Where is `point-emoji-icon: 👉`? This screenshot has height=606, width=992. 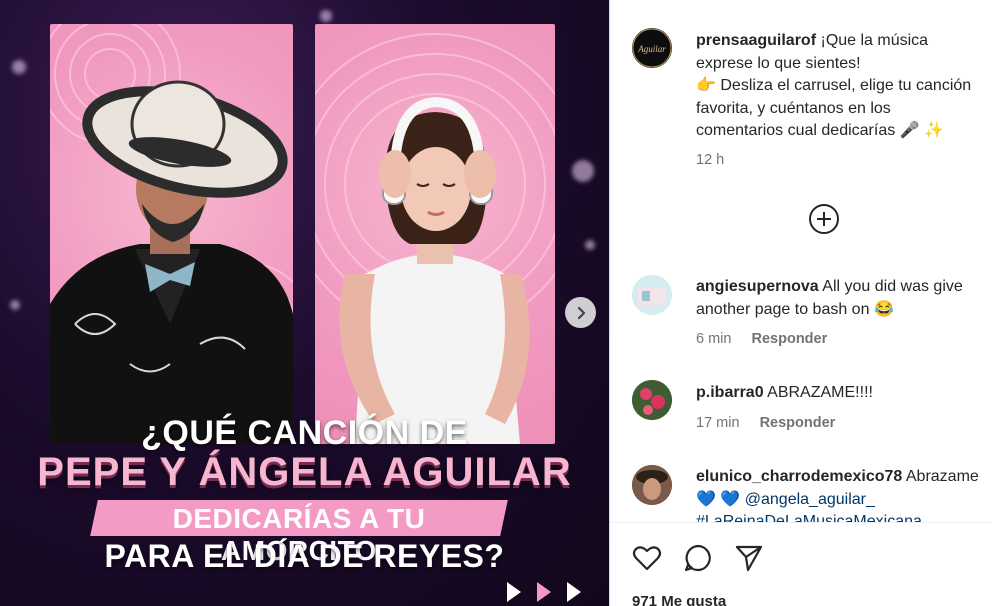
point-emoji-icon: 👉 is located at coordinates (706, 85).